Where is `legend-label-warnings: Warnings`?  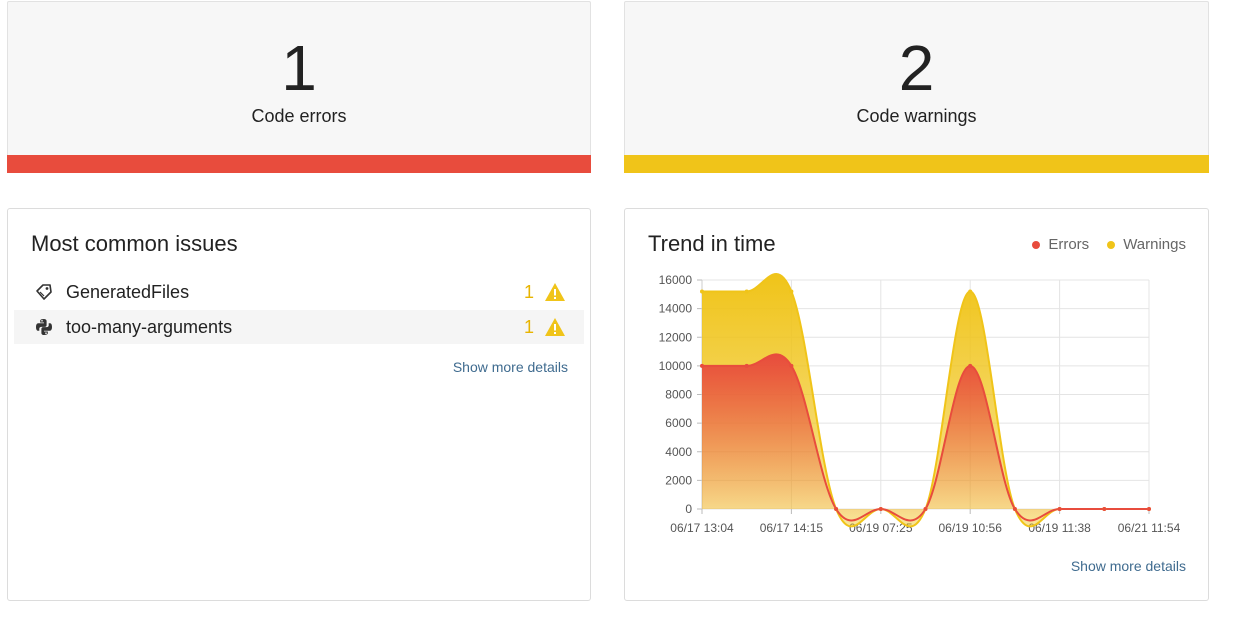 legend-label-warnings: Warnings is located at coordinates (1154, 244).